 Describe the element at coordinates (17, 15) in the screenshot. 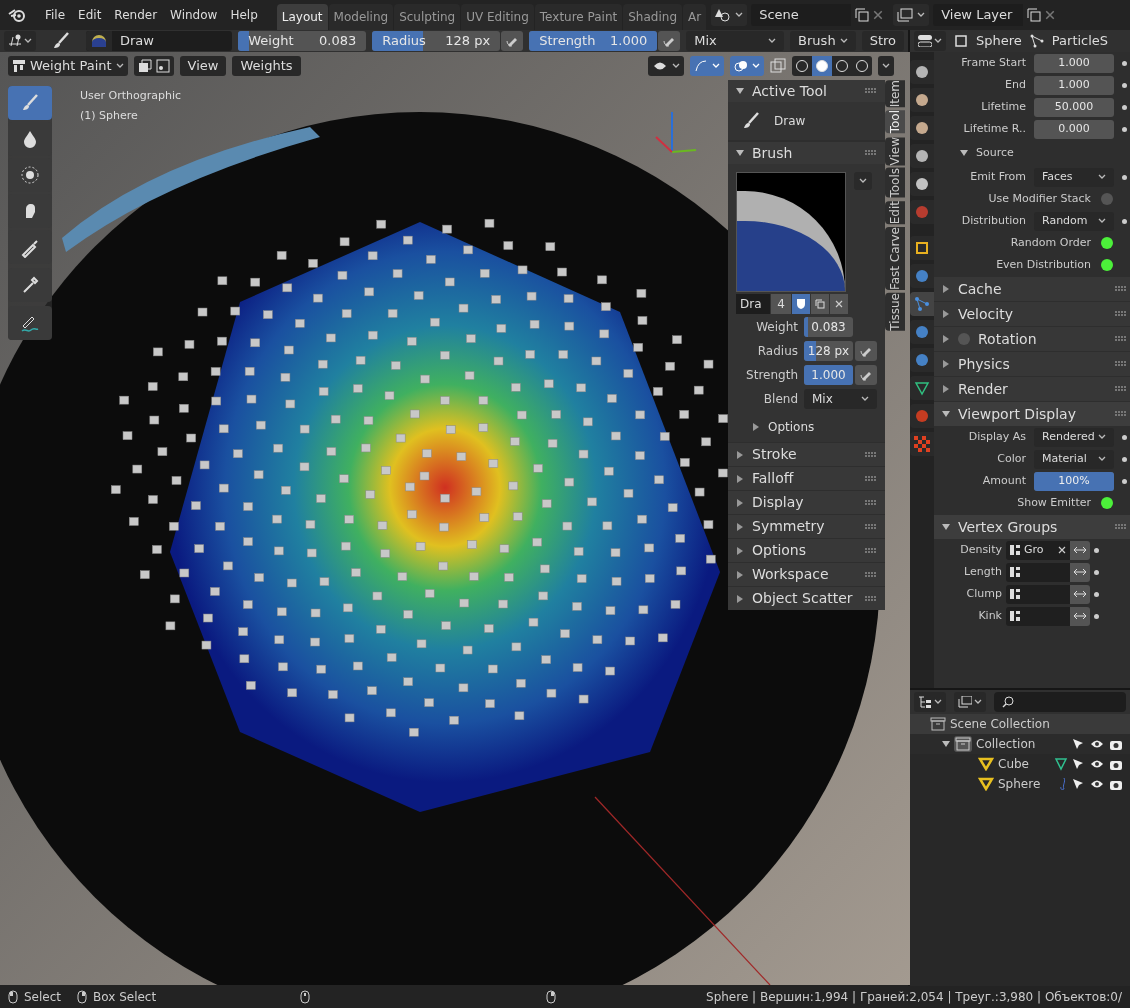

I see `blender-logo-icon` at that location.